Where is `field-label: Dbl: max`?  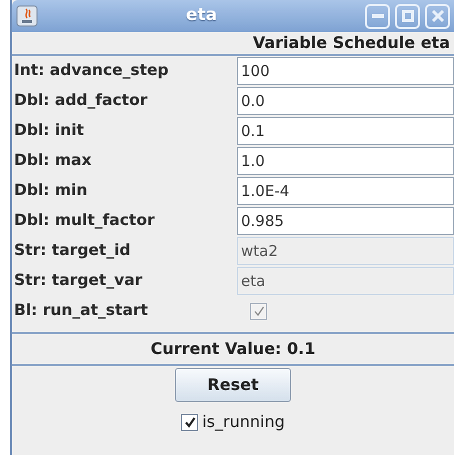 field-label: Dbl: max is located at coordinates (52, 161).